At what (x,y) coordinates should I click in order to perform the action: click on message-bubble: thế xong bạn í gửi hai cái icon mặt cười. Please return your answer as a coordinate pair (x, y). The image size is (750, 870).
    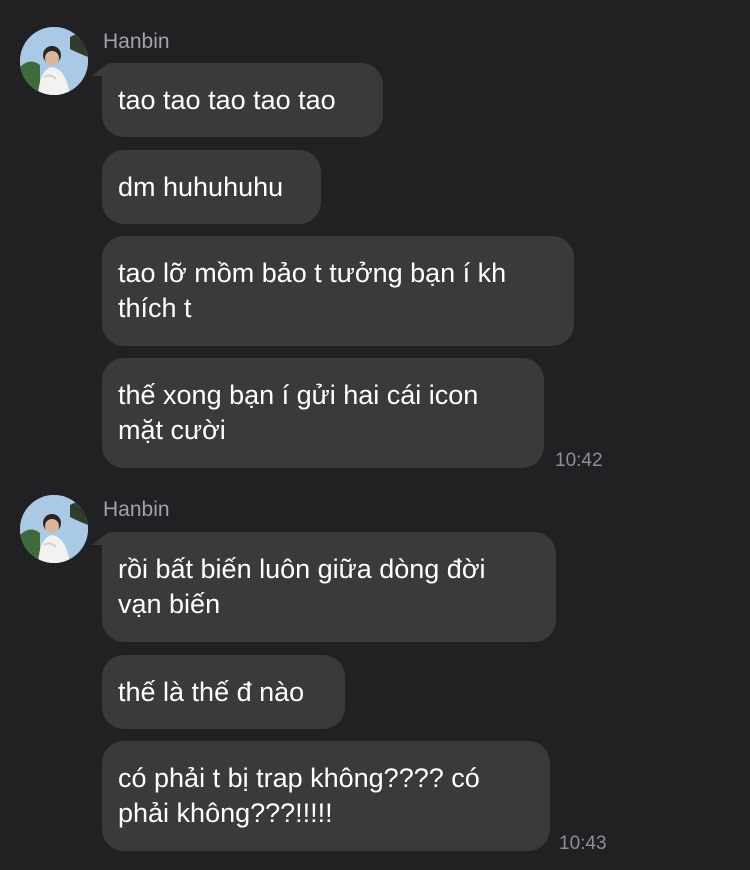
    Looking at the image, I should click on (323, 413).